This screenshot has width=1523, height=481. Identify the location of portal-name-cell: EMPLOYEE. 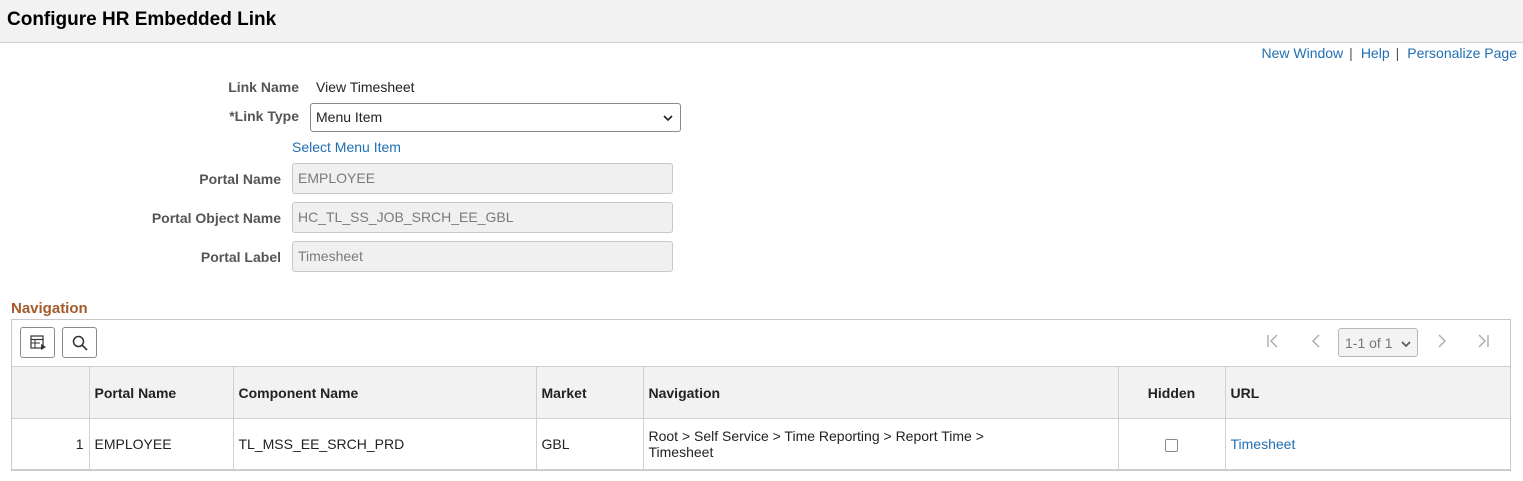
(160, 444).